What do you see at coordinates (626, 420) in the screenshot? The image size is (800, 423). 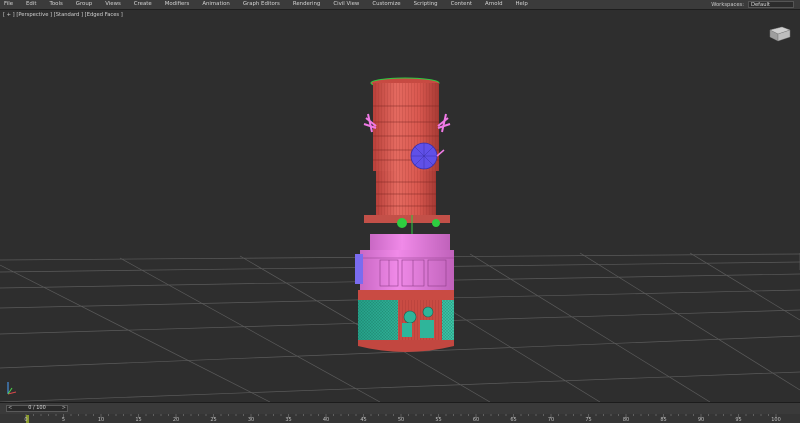 I see `ruler-label: 80` at bounding box center [626, 420].